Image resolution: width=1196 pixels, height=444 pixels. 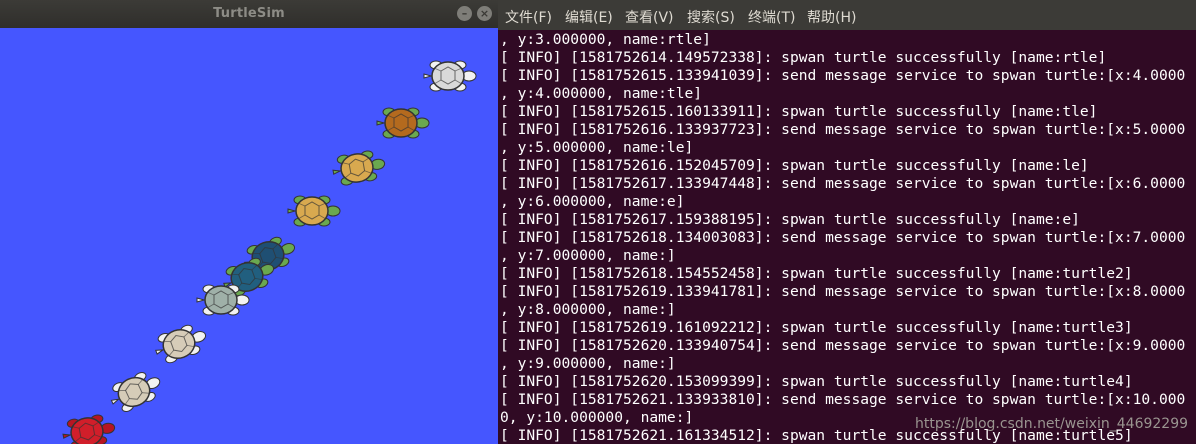 I want to click on turtle-tle-icon, so click(x=403, y=123).